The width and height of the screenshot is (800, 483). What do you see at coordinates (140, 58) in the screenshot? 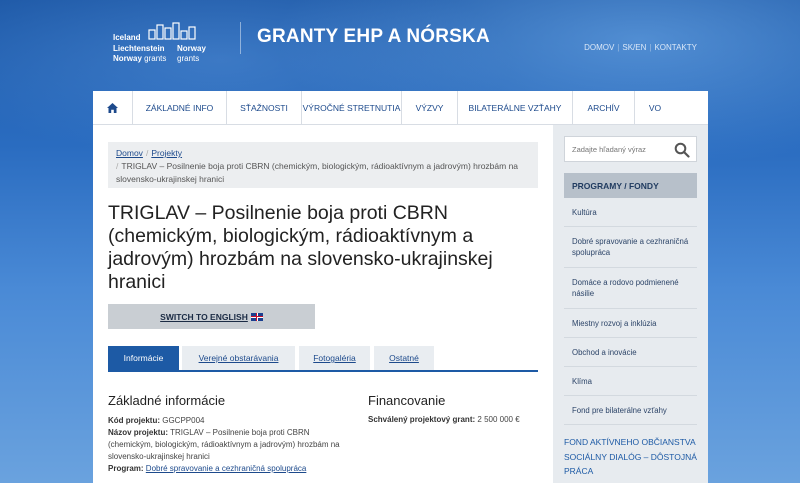
I see `logo-norway-grants-left: Norway grants` at bounding box center [140, 58].